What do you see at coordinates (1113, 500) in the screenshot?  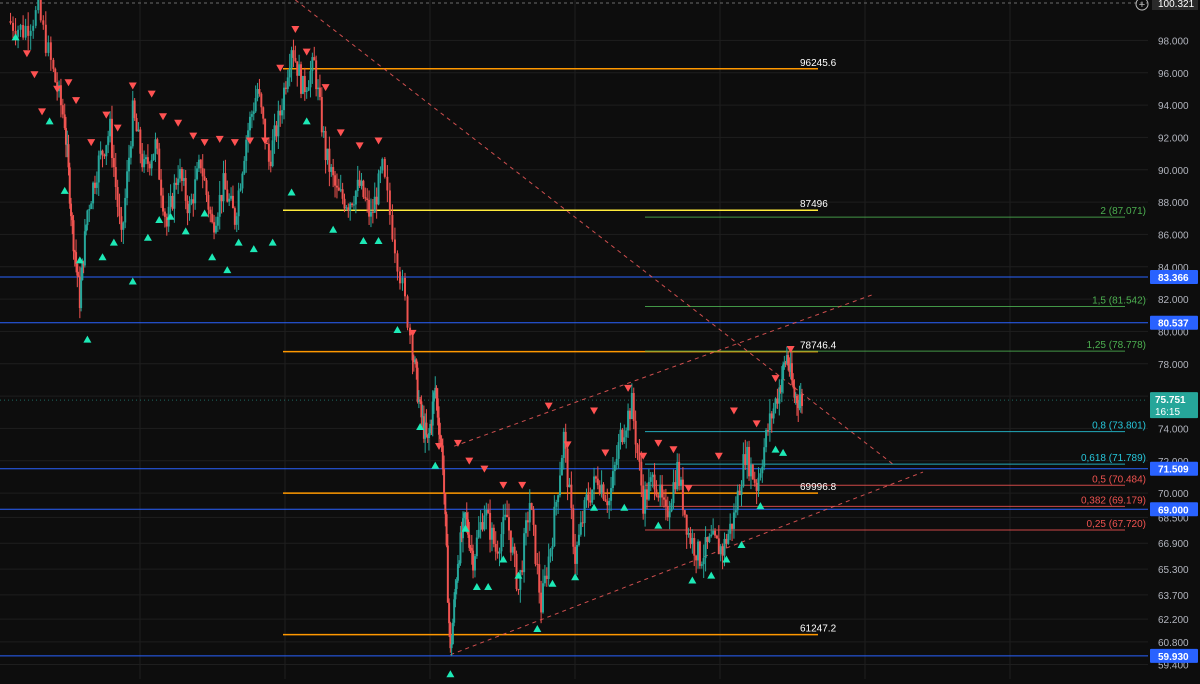 I see `fib-level-label: 0,382 (69.179)` at bounding box center [1113, 500].